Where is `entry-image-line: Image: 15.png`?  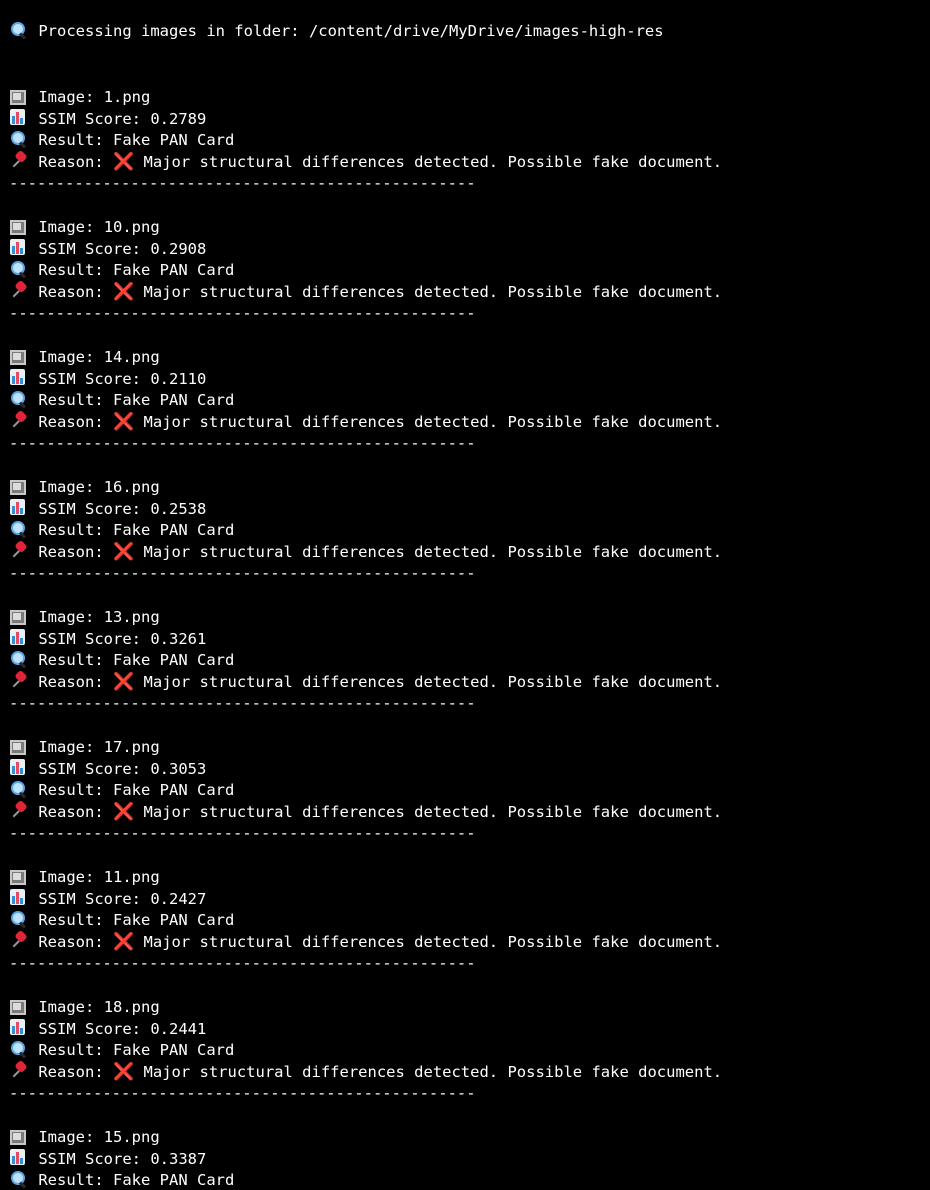 entry-image-line: Image: 15.png is located at coordinates (84, 1137).